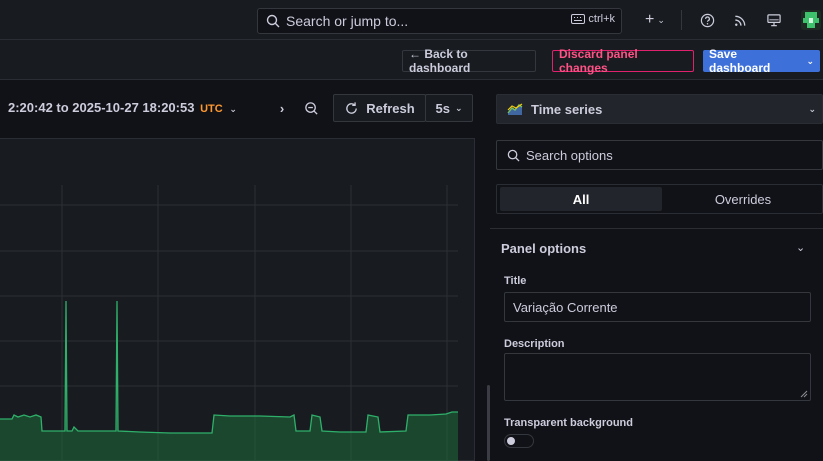 The height and width of the screenshot is (461, 823). Describe the element at coordinates (515, 109) in the screenshot. I see `time-series-icon` at that location.